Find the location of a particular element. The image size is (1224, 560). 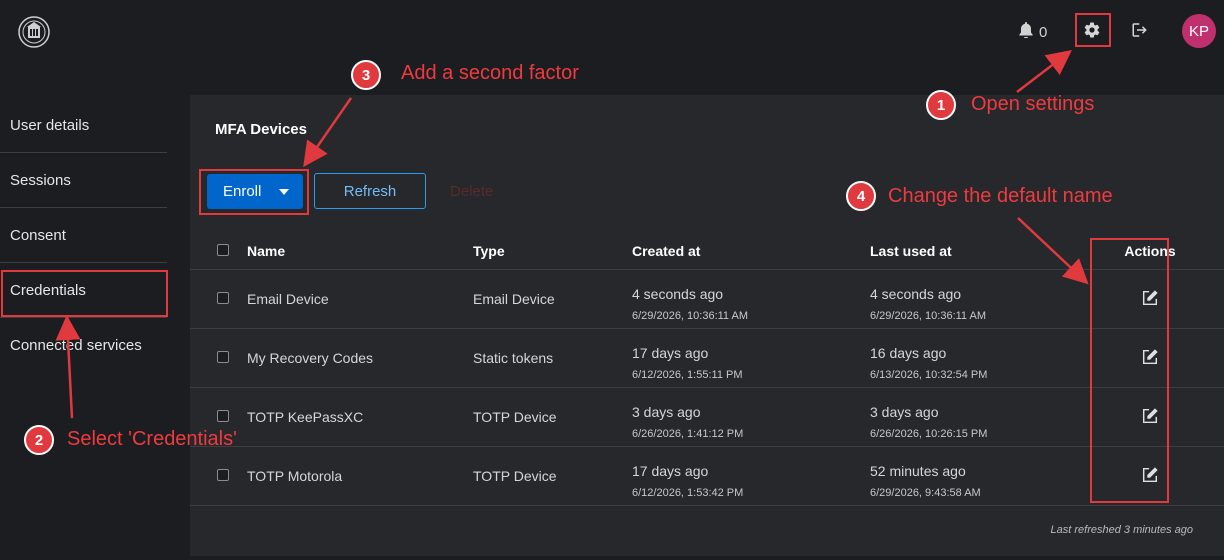

annotation-badge-4: 4 is located at coordinates (861, 196).